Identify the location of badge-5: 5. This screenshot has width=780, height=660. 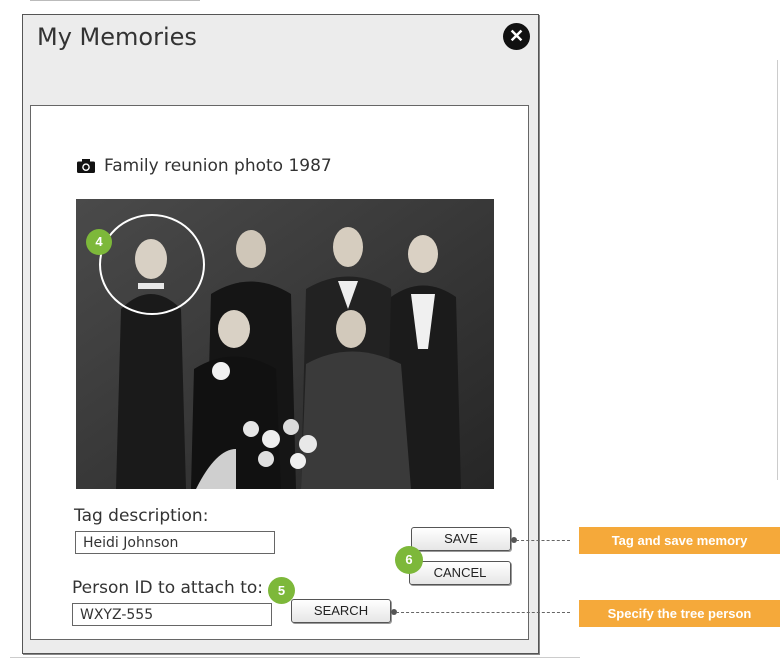
(281, 590).